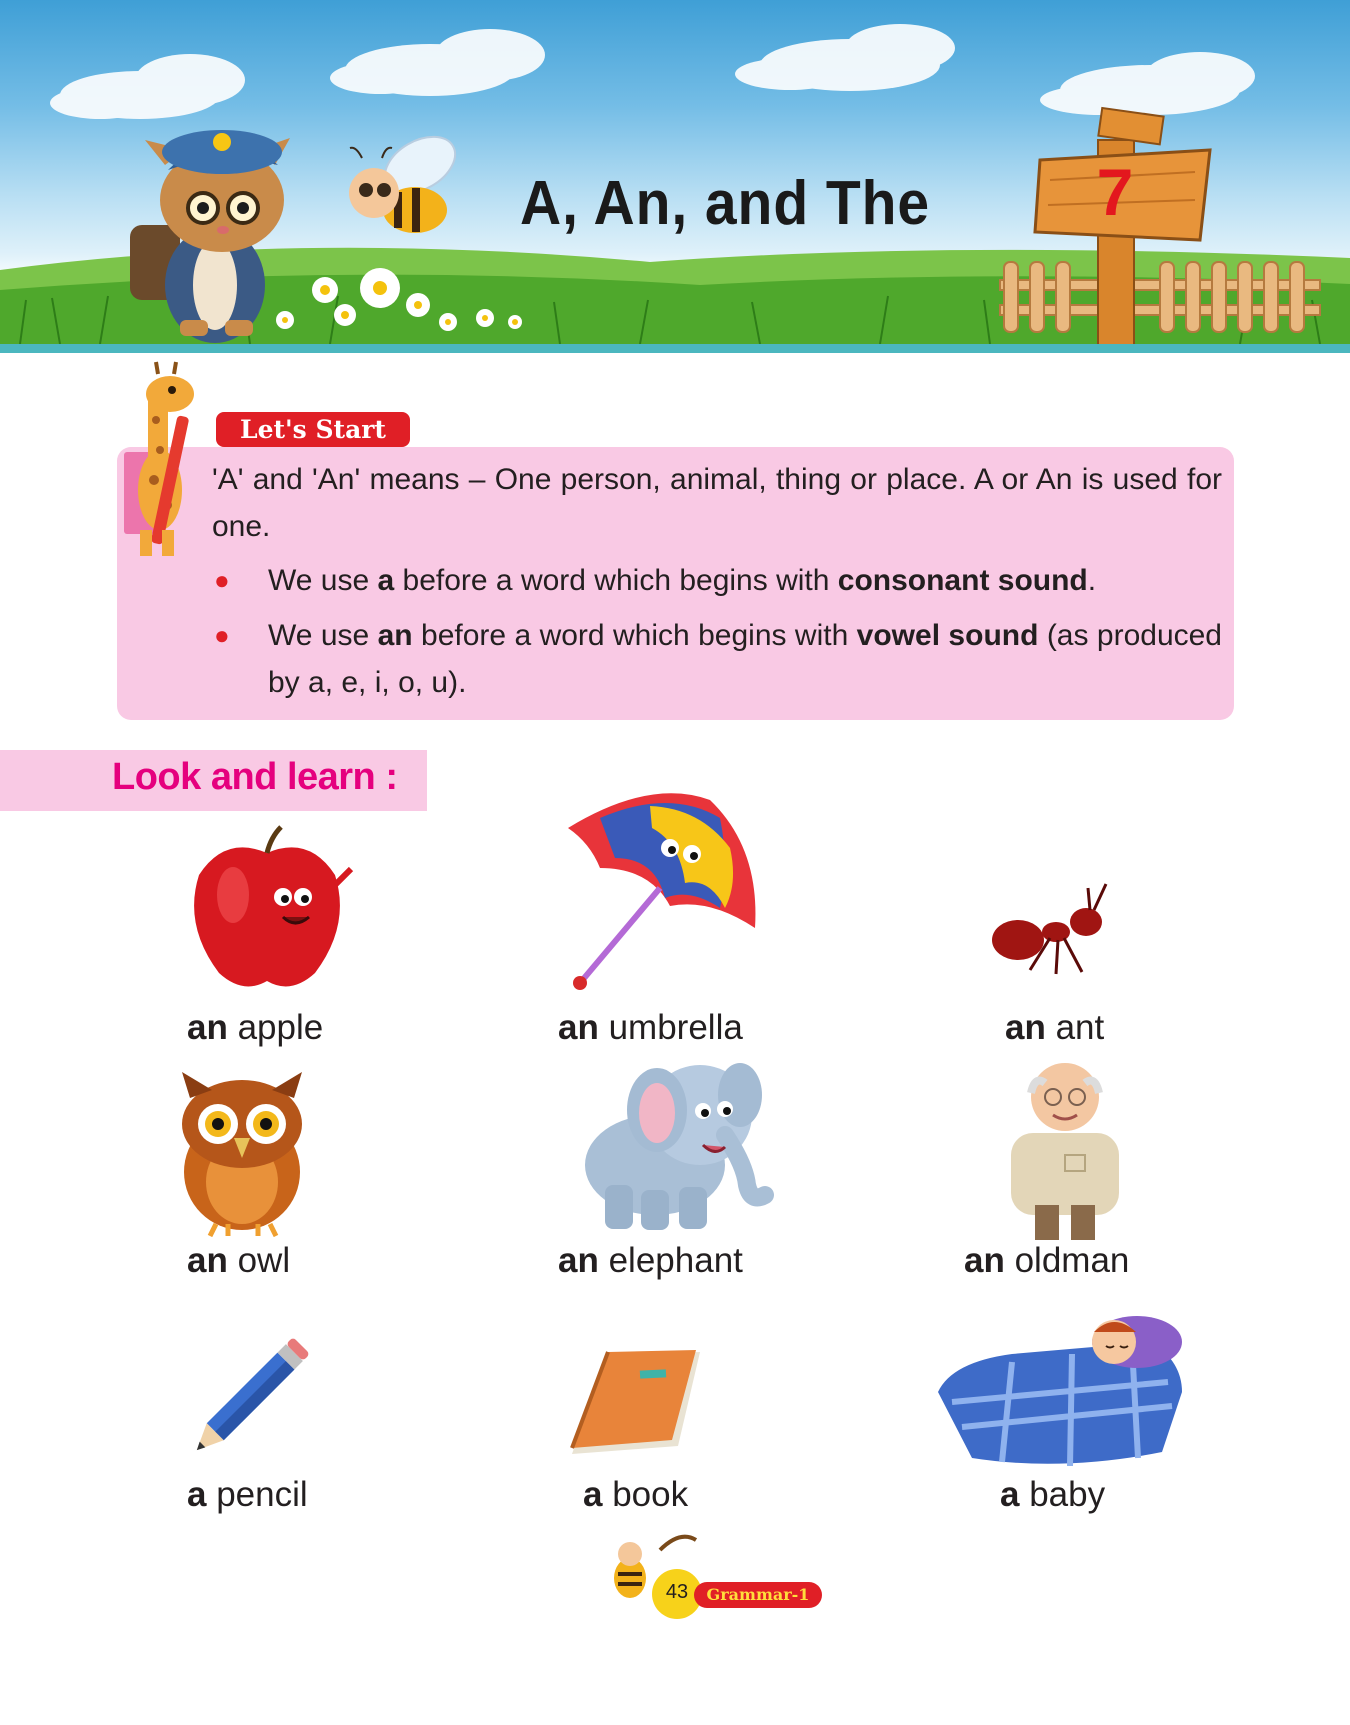 The width and height of the screenshot is (1350, 1725). Describe the element at coordinates (252, 1394) in the screenshot. I see `pencil-icon` at that location.